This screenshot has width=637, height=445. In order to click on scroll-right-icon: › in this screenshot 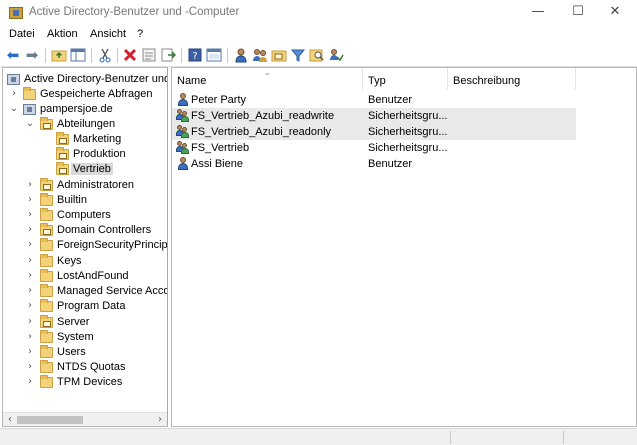, I will do `click(160, 419)`.